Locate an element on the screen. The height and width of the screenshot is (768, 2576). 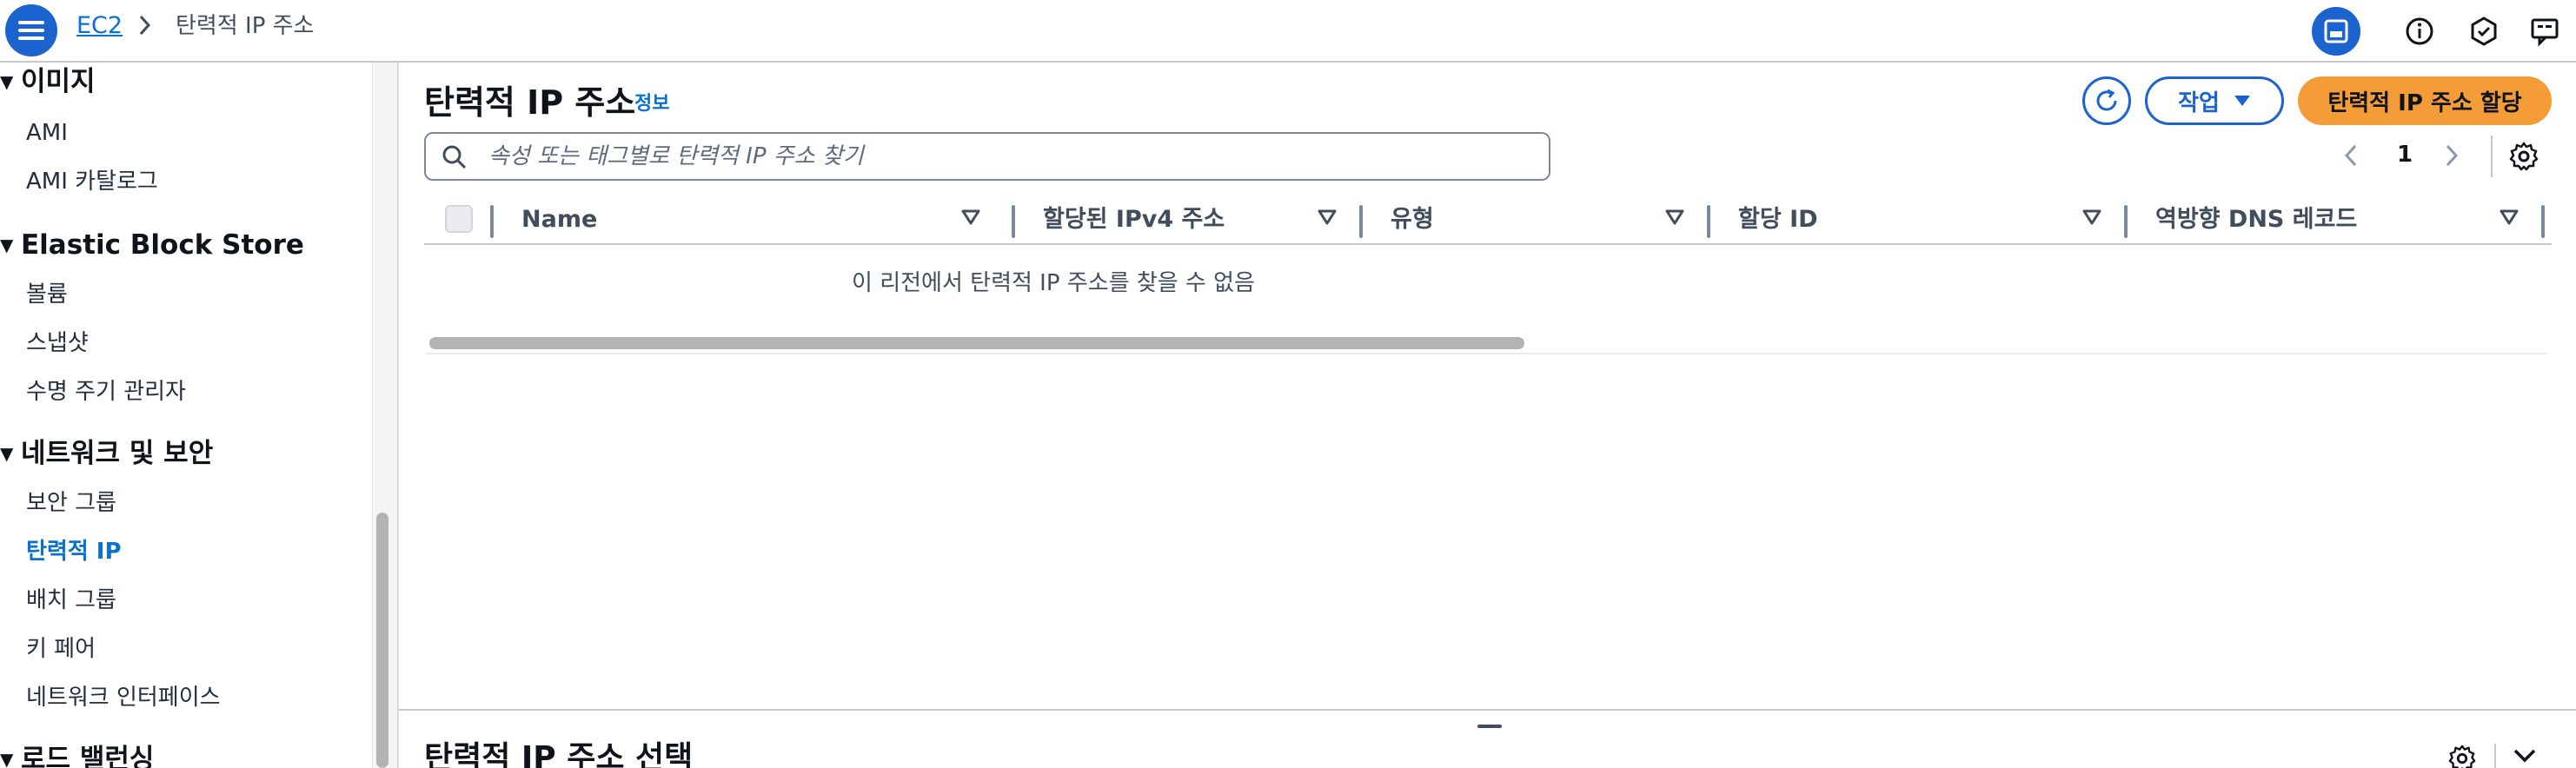
breadcrumb-current: 탄력적 IP 주소 is located at coordinates (245, 26).